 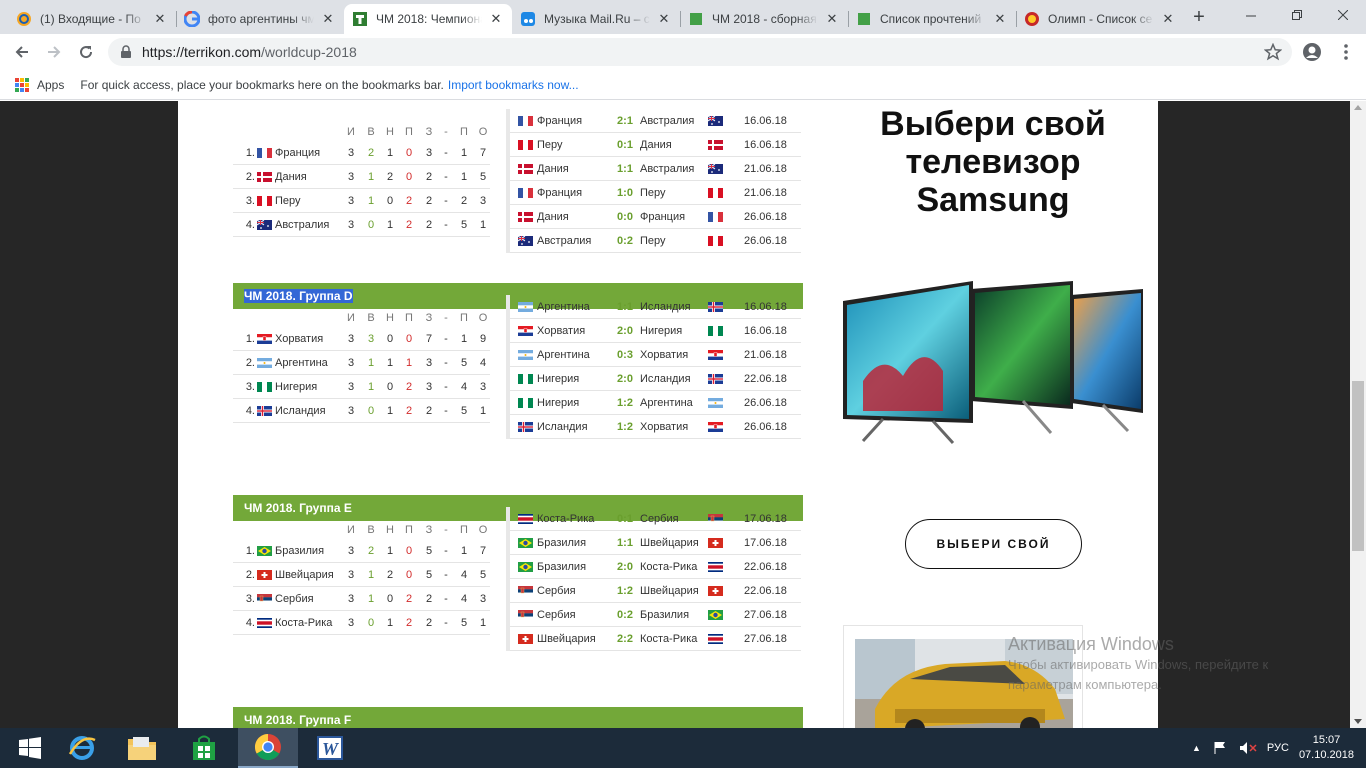 What do you see at coordinates (1346, 52) in the screenshot?
I see `menu-button` at bounding box center [1346, 52].